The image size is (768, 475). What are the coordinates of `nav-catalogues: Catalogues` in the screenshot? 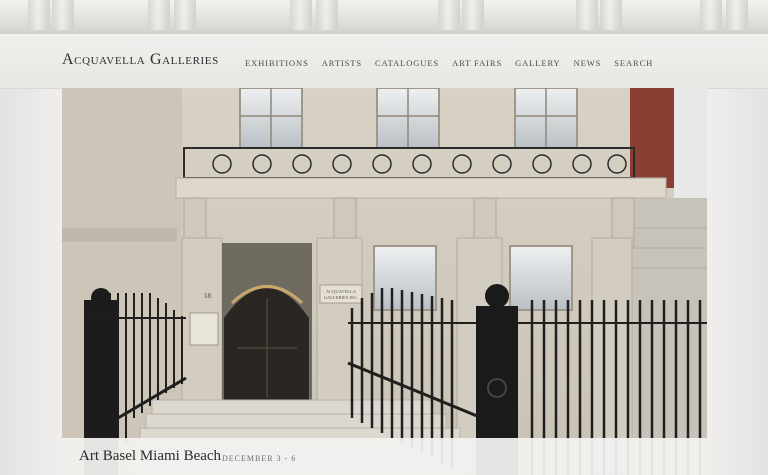 It's located at (407, 63).